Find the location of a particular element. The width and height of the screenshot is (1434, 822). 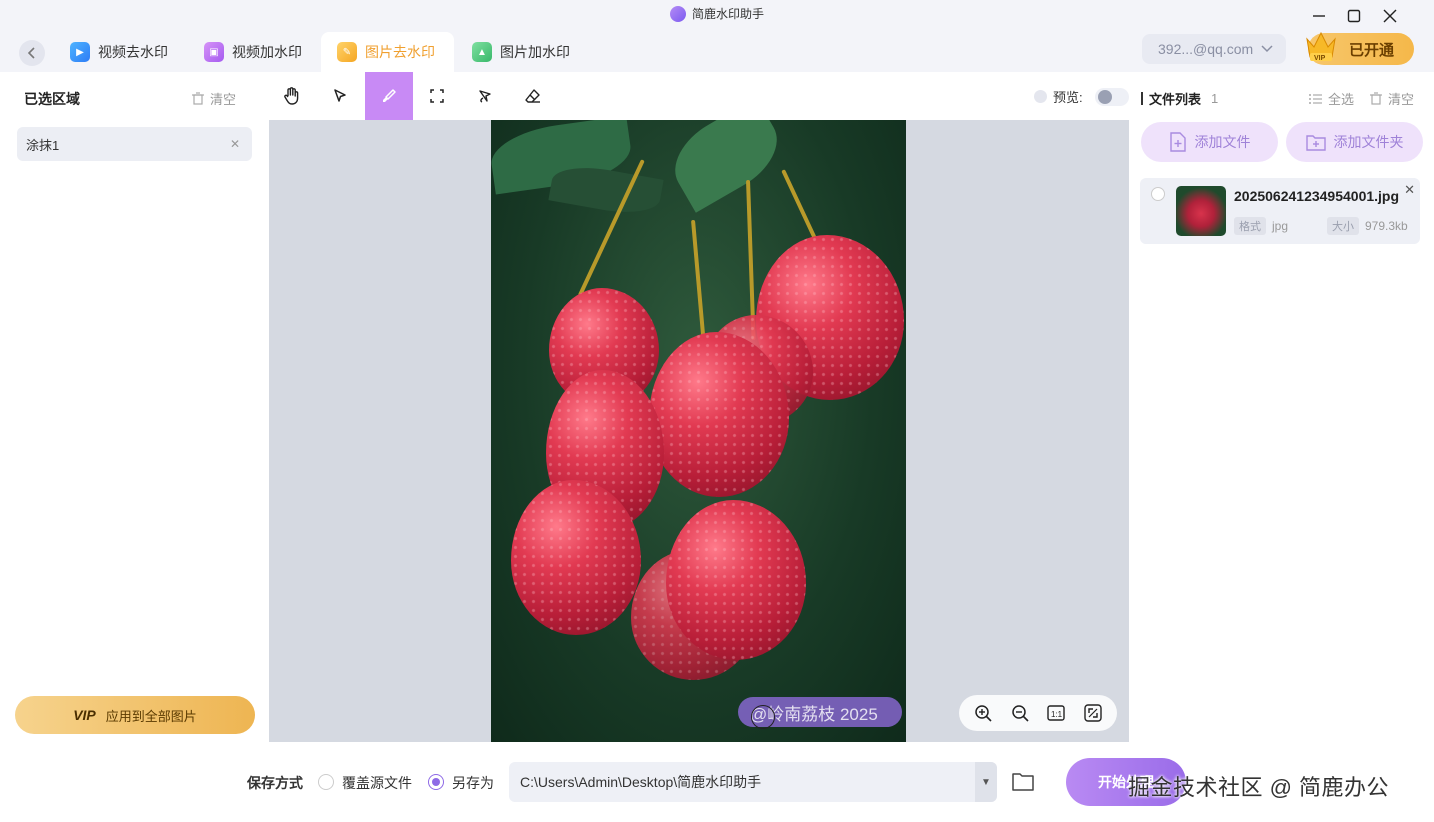

maximize-icon is located at coordinates (1354, 16).